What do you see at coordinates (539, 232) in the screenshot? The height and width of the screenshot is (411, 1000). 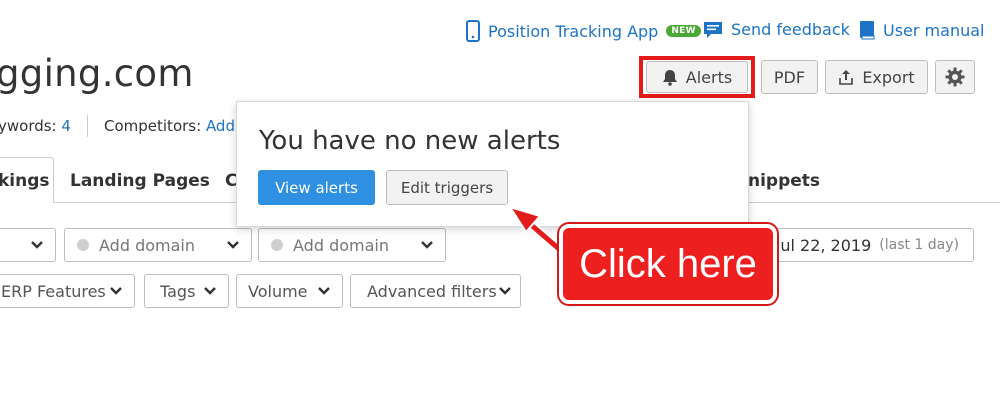 I see `annotation-arrow` at bounding box center [539, 232].